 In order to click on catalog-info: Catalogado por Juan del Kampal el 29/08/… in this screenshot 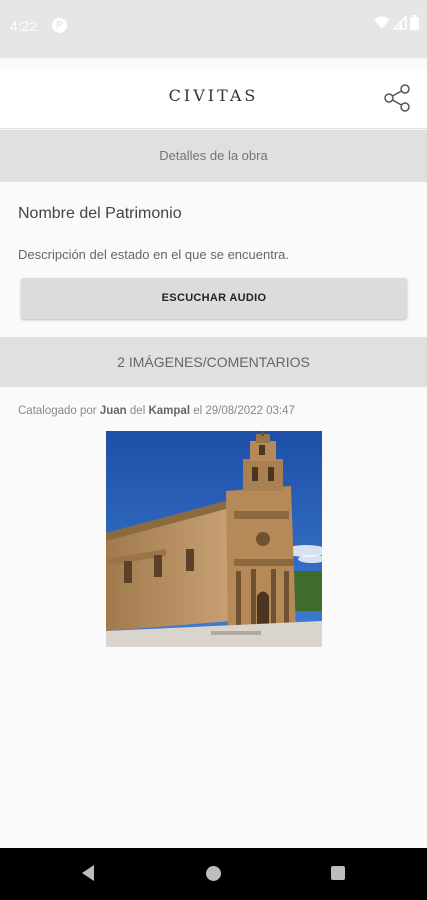, I will do `click(156, 411)`.